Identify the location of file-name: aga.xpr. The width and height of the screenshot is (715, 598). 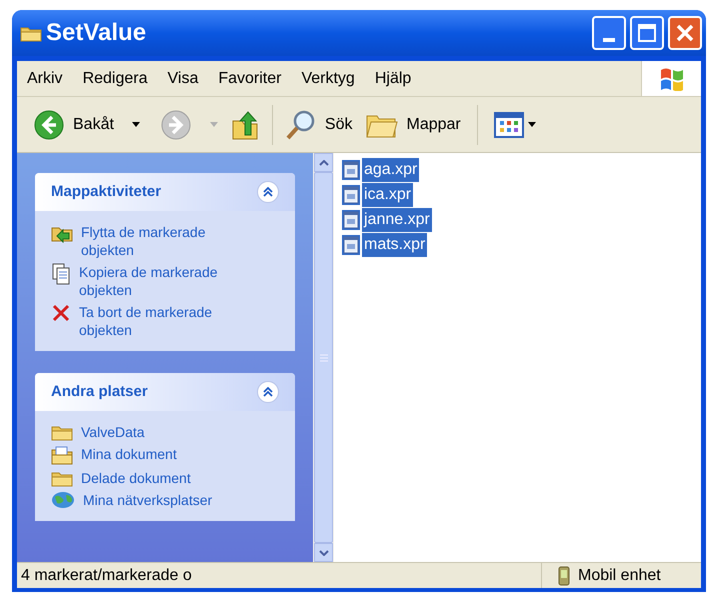
(391, 170).